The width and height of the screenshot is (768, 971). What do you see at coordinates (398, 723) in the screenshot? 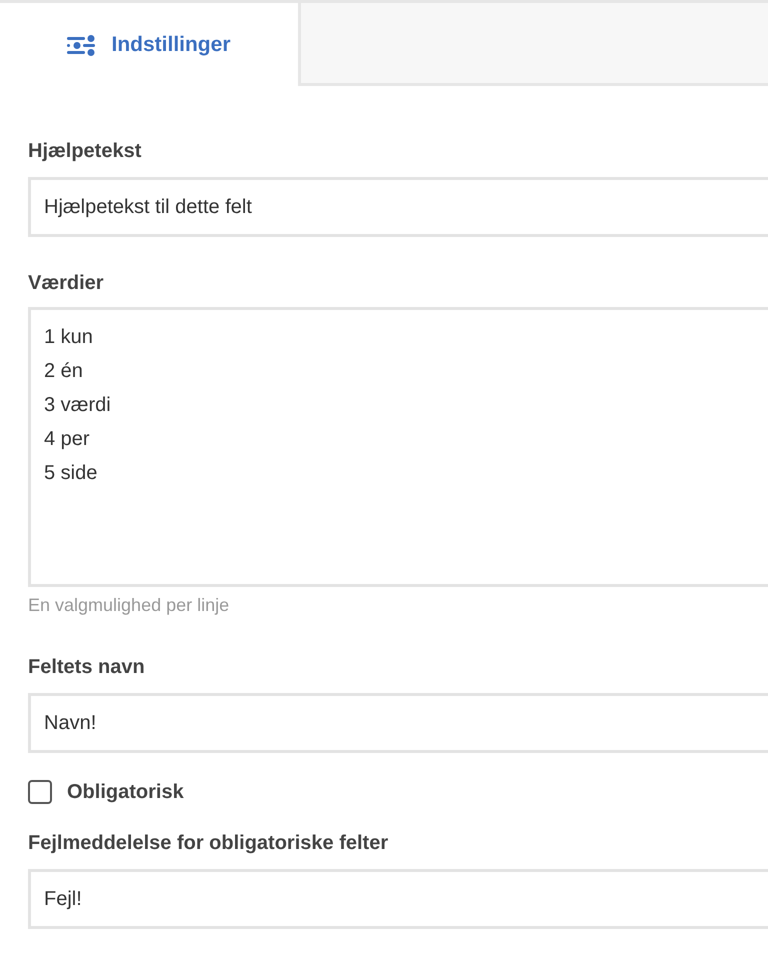
I see `text-field: Navn!` at bounding box center [398, 723].